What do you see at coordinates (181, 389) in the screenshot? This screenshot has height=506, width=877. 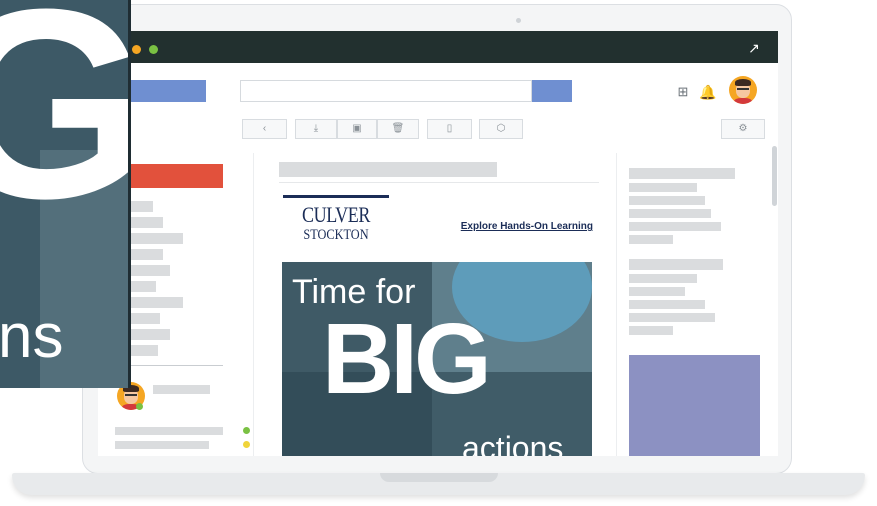 I see `contact-name` at bounding box center [181, 389].